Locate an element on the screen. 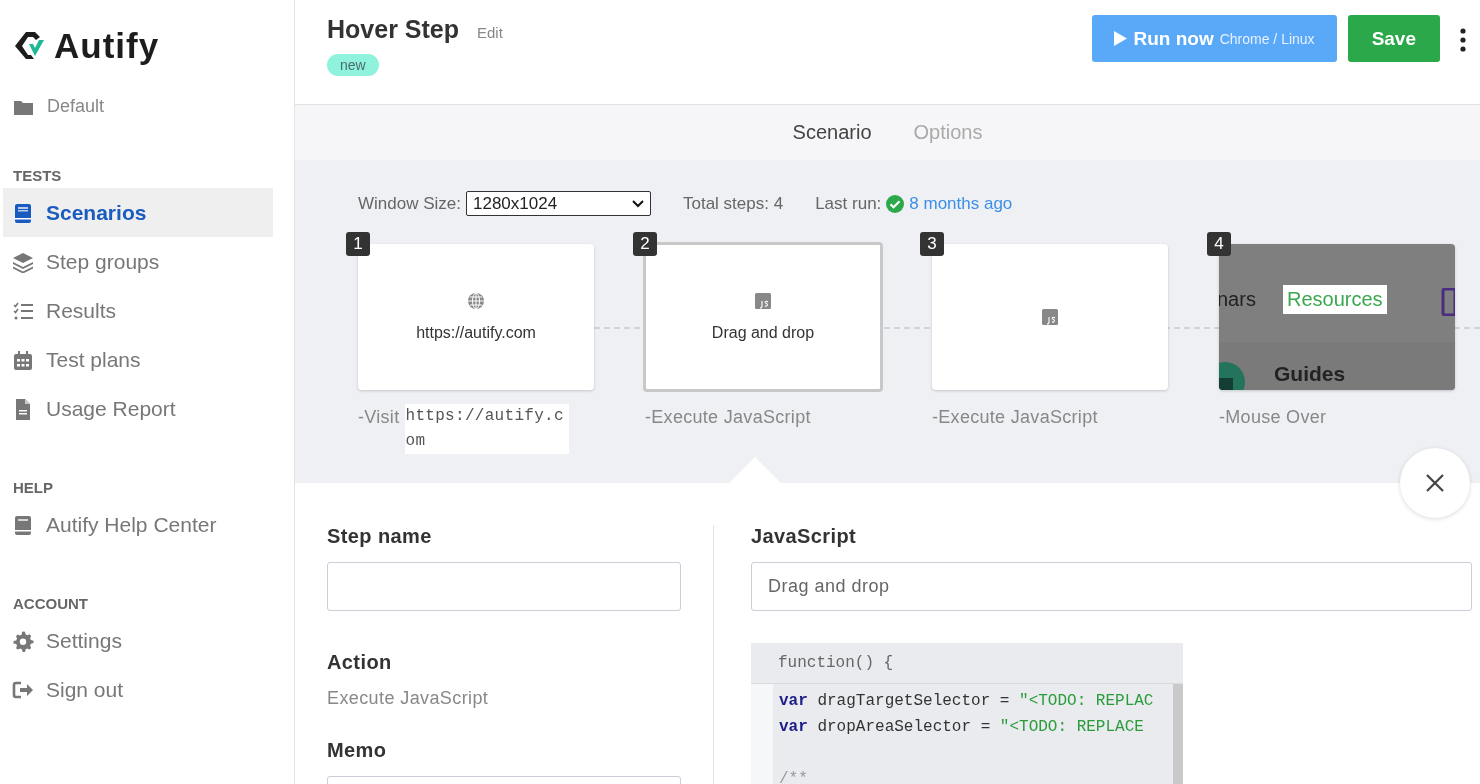 The width and height of the screenshot is (1480, 784). code-line: var dropAreaSelector = "<TODO: REPLACE is located at coordinates (962, 727).